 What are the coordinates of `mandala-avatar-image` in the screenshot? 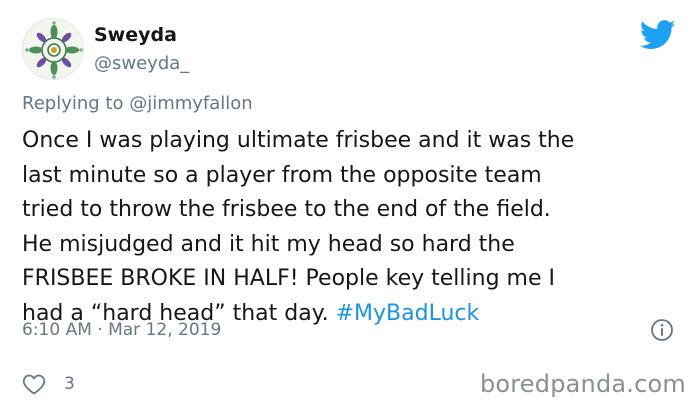 It's located at (53, 49).